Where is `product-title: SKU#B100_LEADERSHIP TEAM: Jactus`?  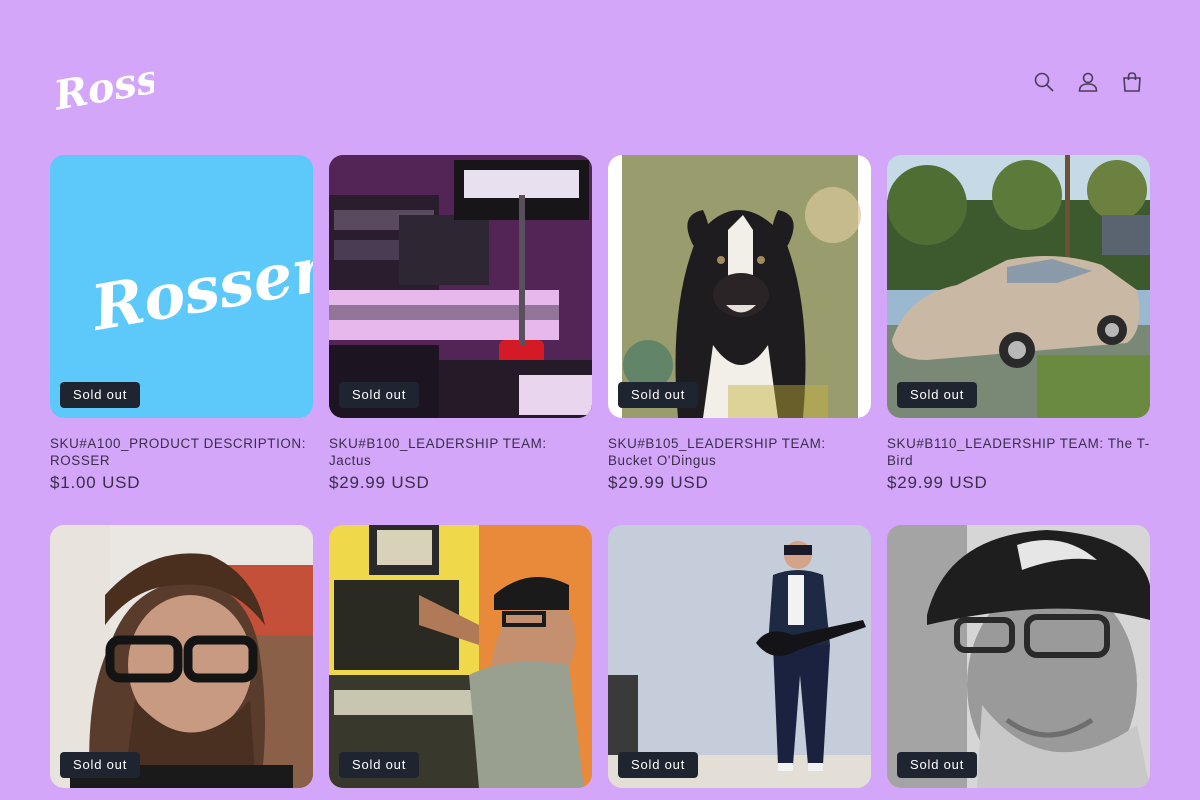 product-title: SKU#B100_LEADERSHIP TEAM: Jactus is located at coordinates (460, 452).